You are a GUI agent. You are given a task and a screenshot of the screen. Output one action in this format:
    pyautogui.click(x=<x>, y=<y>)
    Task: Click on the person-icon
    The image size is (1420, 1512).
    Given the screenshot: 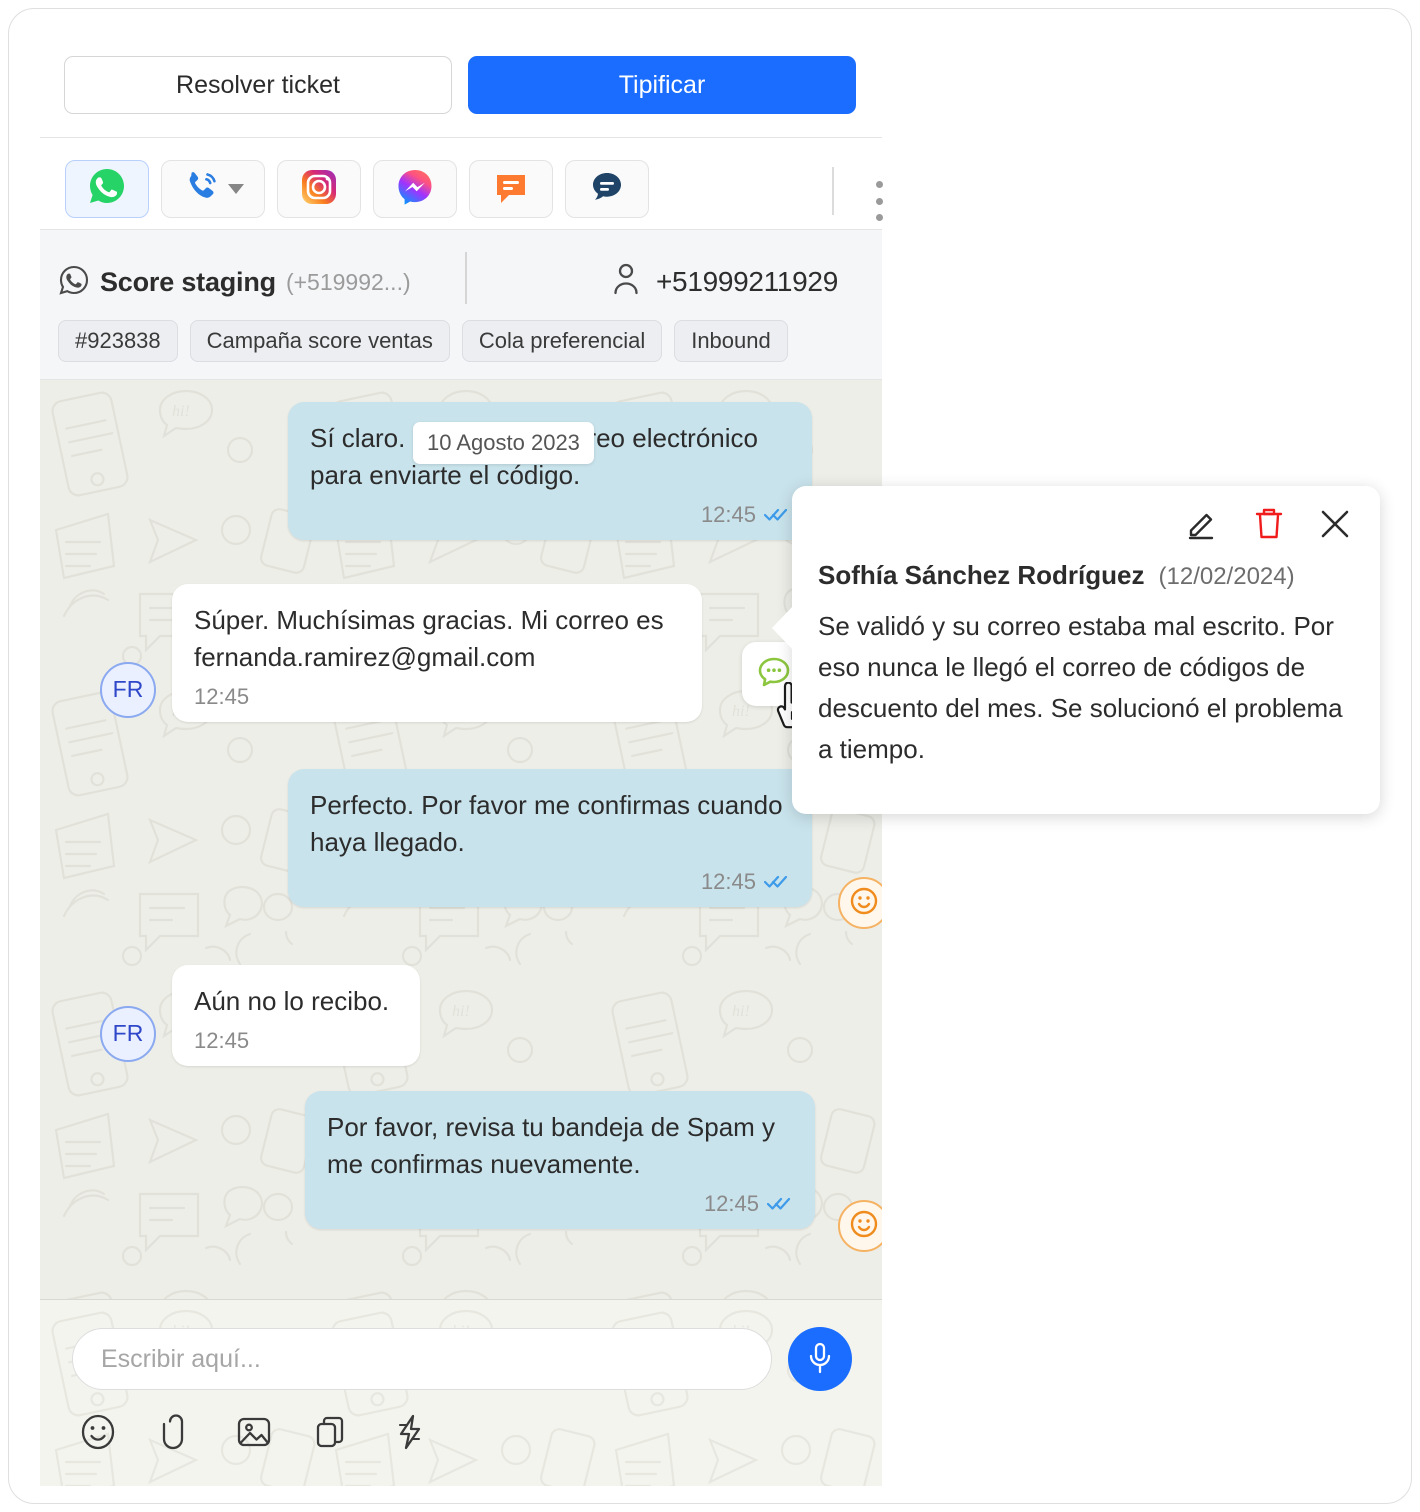 What is the action you would take?
    pyautogui.click(x=626, y=281)
    